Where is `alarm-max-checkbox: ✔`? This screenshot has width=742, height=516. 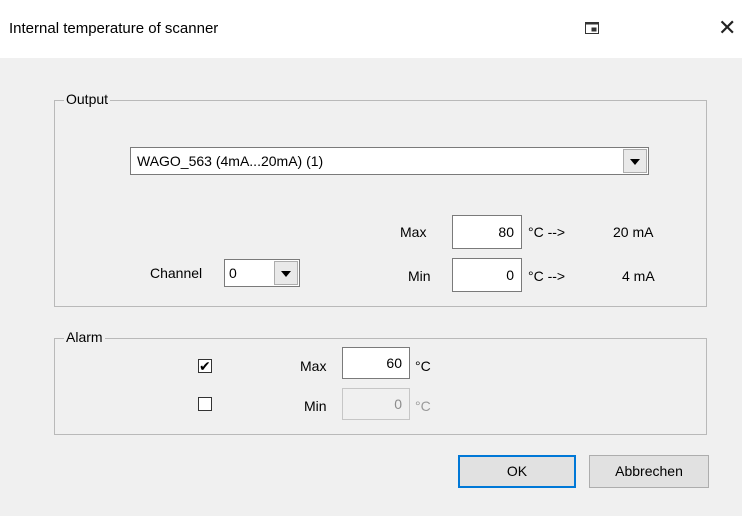 alarm-max-checkbox: ✔ is located at coordinates (205, 366).